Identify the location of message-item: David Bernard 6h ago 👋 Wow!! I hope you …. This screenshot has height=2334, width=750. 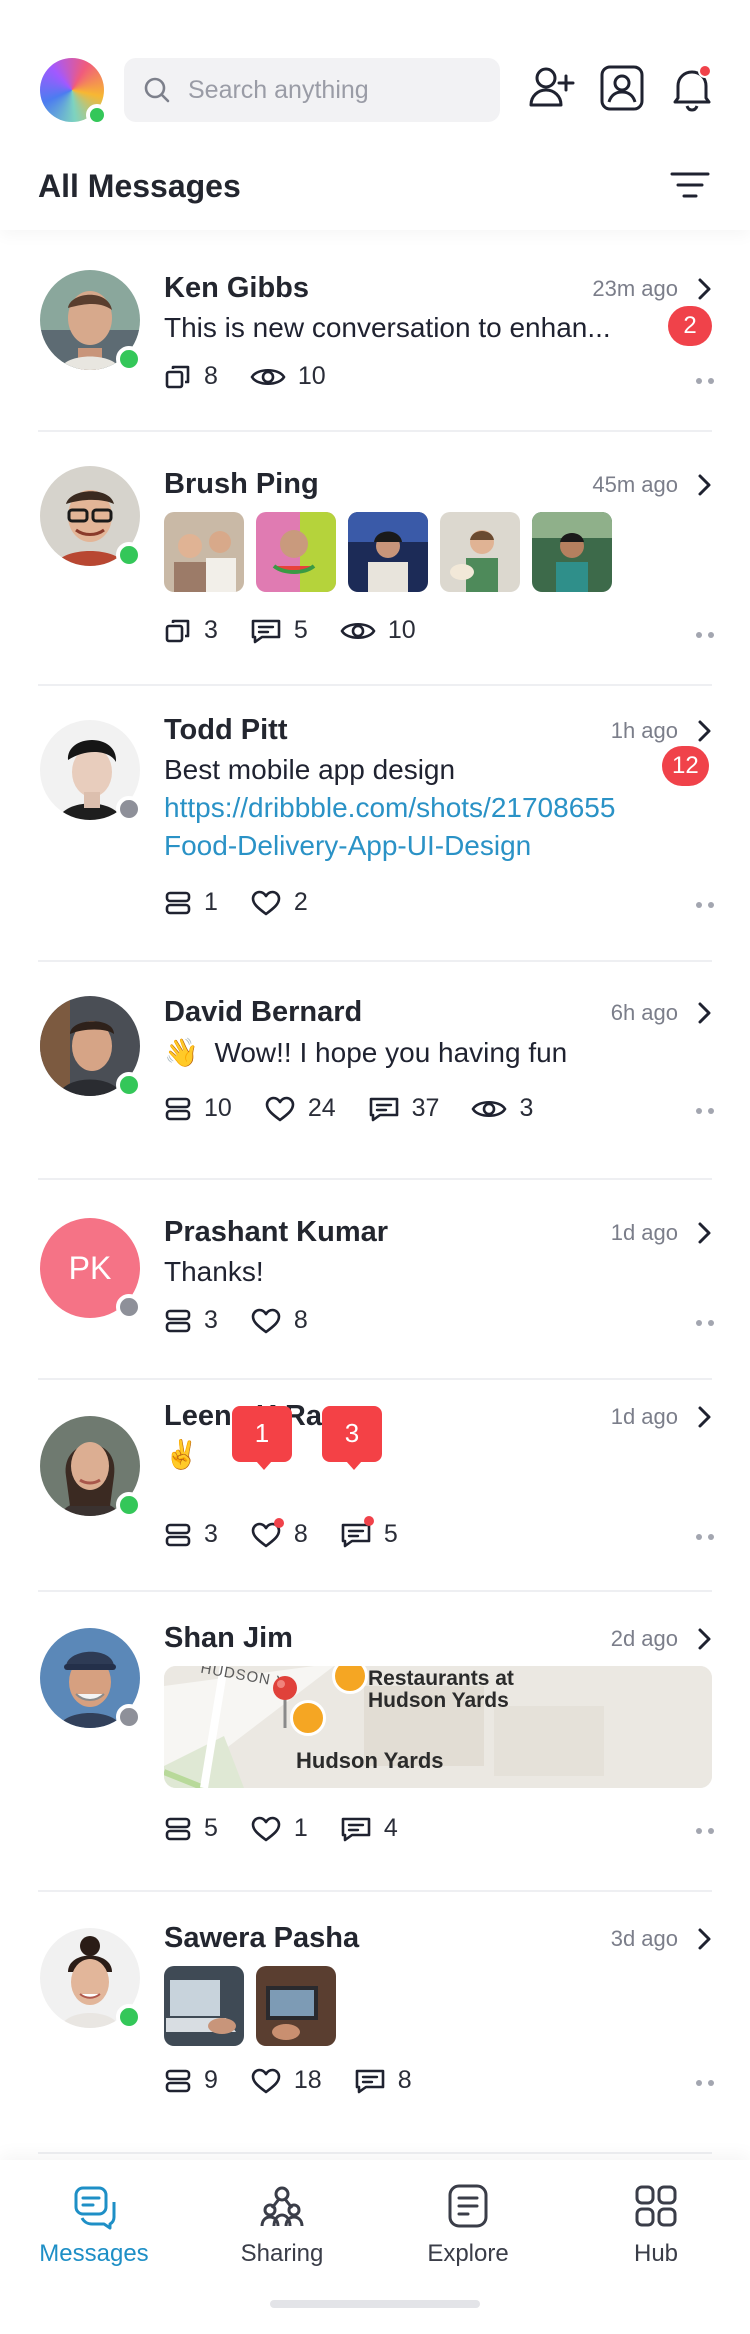
(375, 1070).